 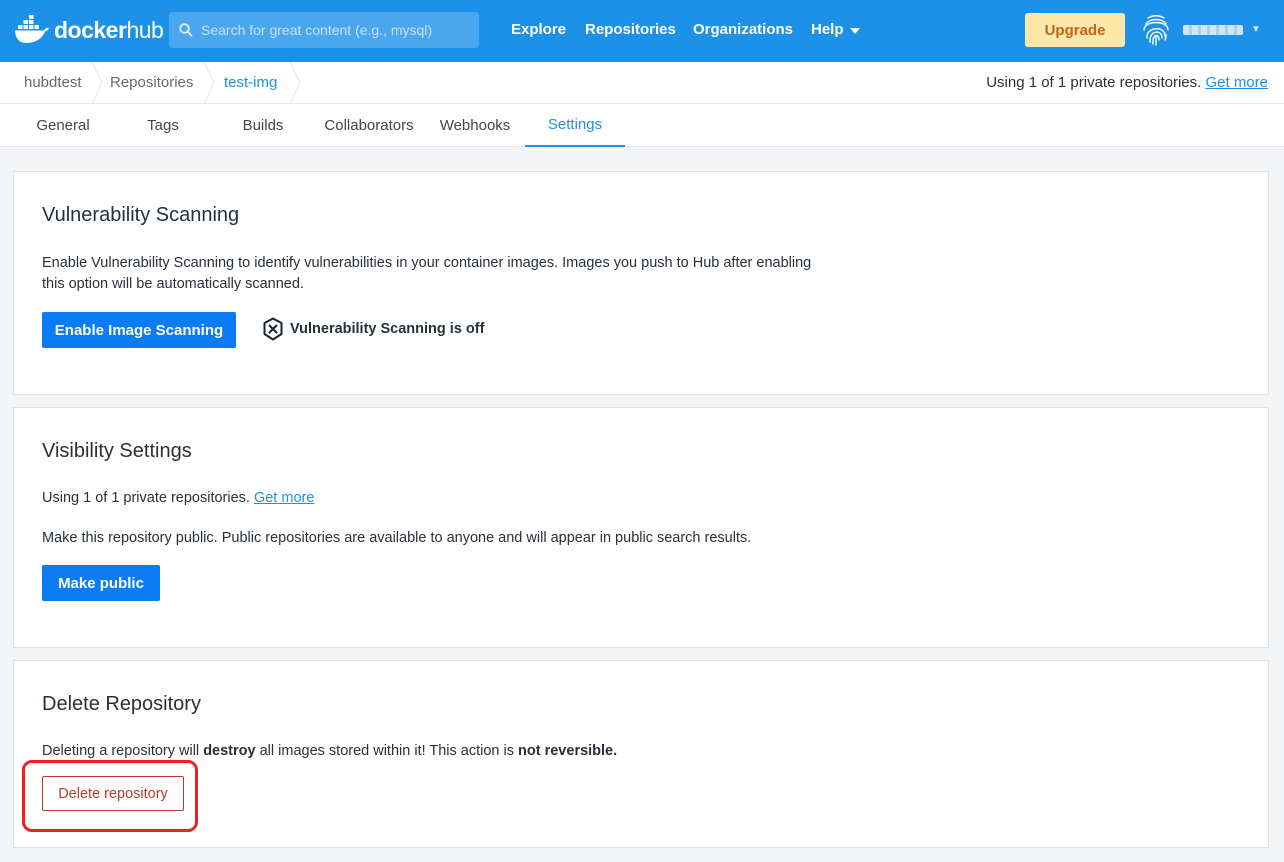 I want to click on user-menu-caret-icon: ▼, so click(x=1256, y=29).